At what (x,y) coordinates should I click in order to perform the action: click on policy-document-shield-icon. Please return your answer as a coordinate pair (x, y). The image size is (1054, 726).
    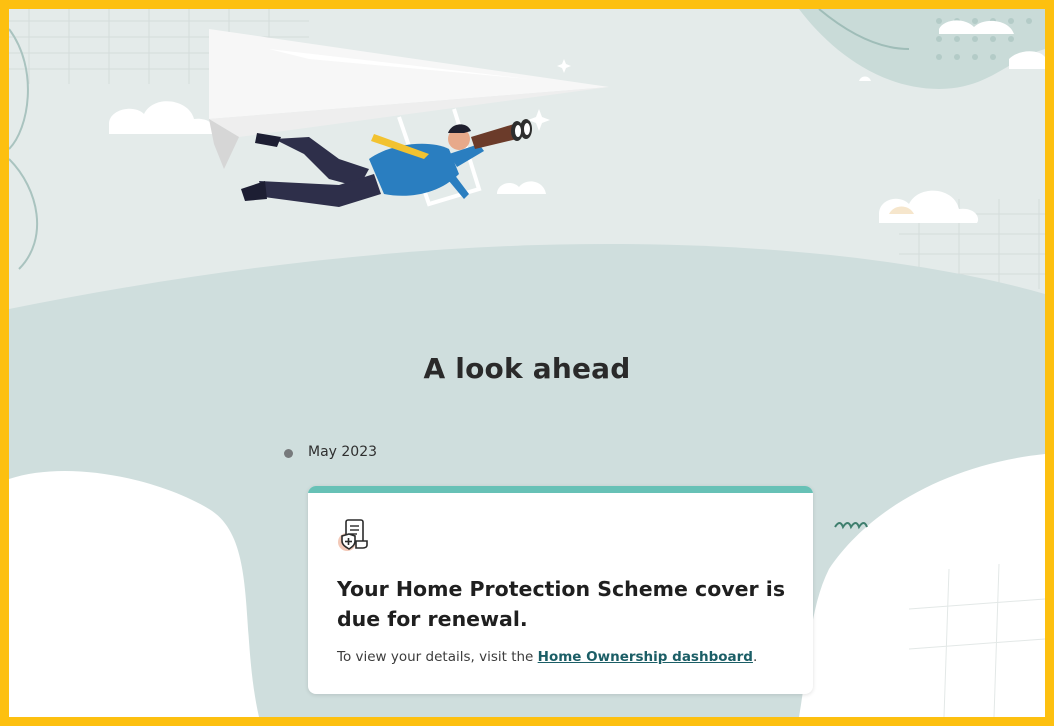
    Looking at the image, I should click on (353, 535).